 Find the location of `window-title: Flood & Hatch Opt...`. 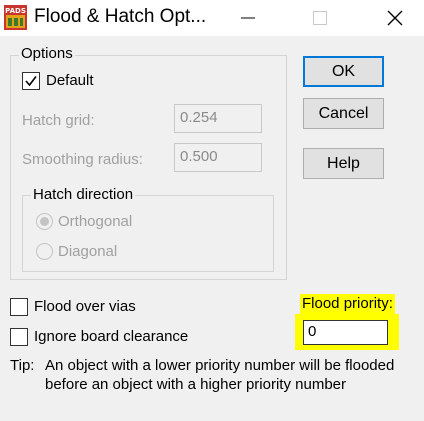

window-title: Flood & Hatch Opt... is located at coordinates (120, 16).